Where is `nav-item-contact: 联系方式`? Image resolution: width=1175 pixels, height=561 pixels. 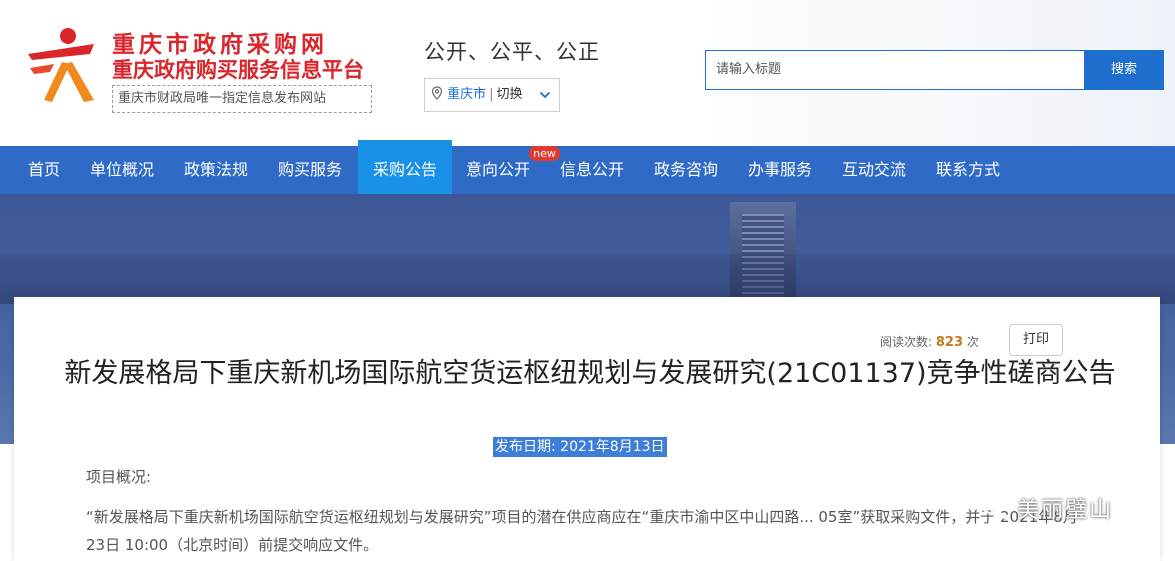 nav-item-contact: 联系方式 is located at coordinates (968, 170).